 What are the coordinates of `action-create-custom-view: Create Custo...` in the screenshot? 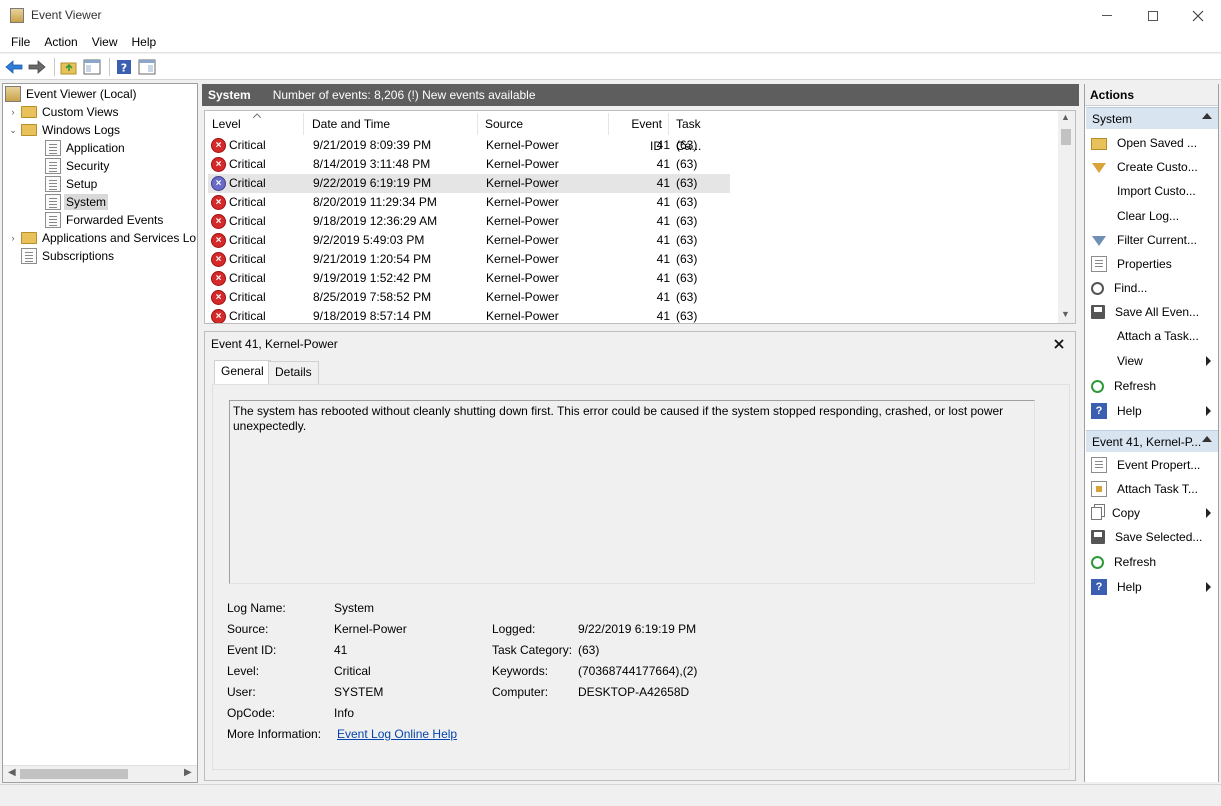 It's located at (1151, 167).